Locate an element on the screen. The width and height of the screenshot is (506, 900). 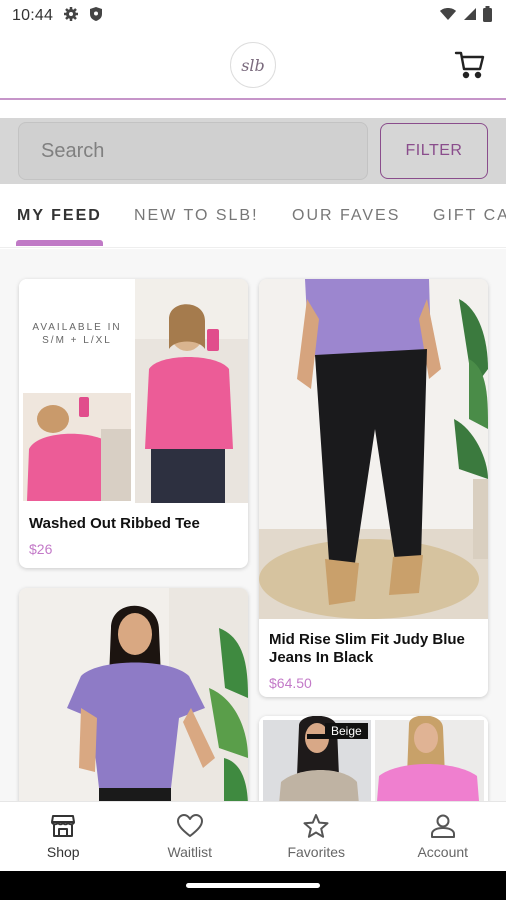
product-image is located at coordinates (133, 694).